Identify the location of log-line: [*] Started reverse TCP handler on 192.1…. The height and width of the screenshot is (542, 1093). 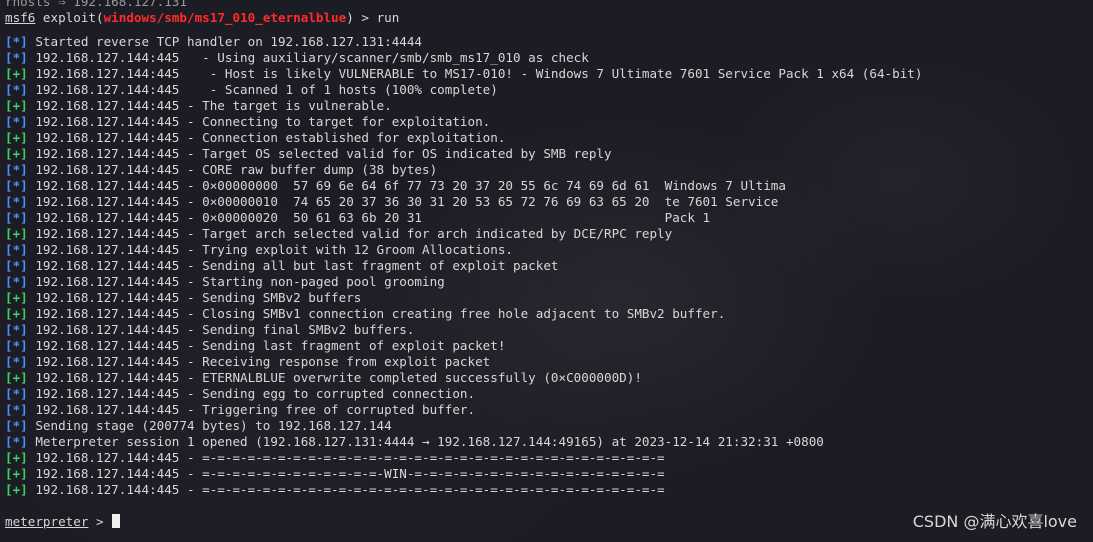
(549, 42).